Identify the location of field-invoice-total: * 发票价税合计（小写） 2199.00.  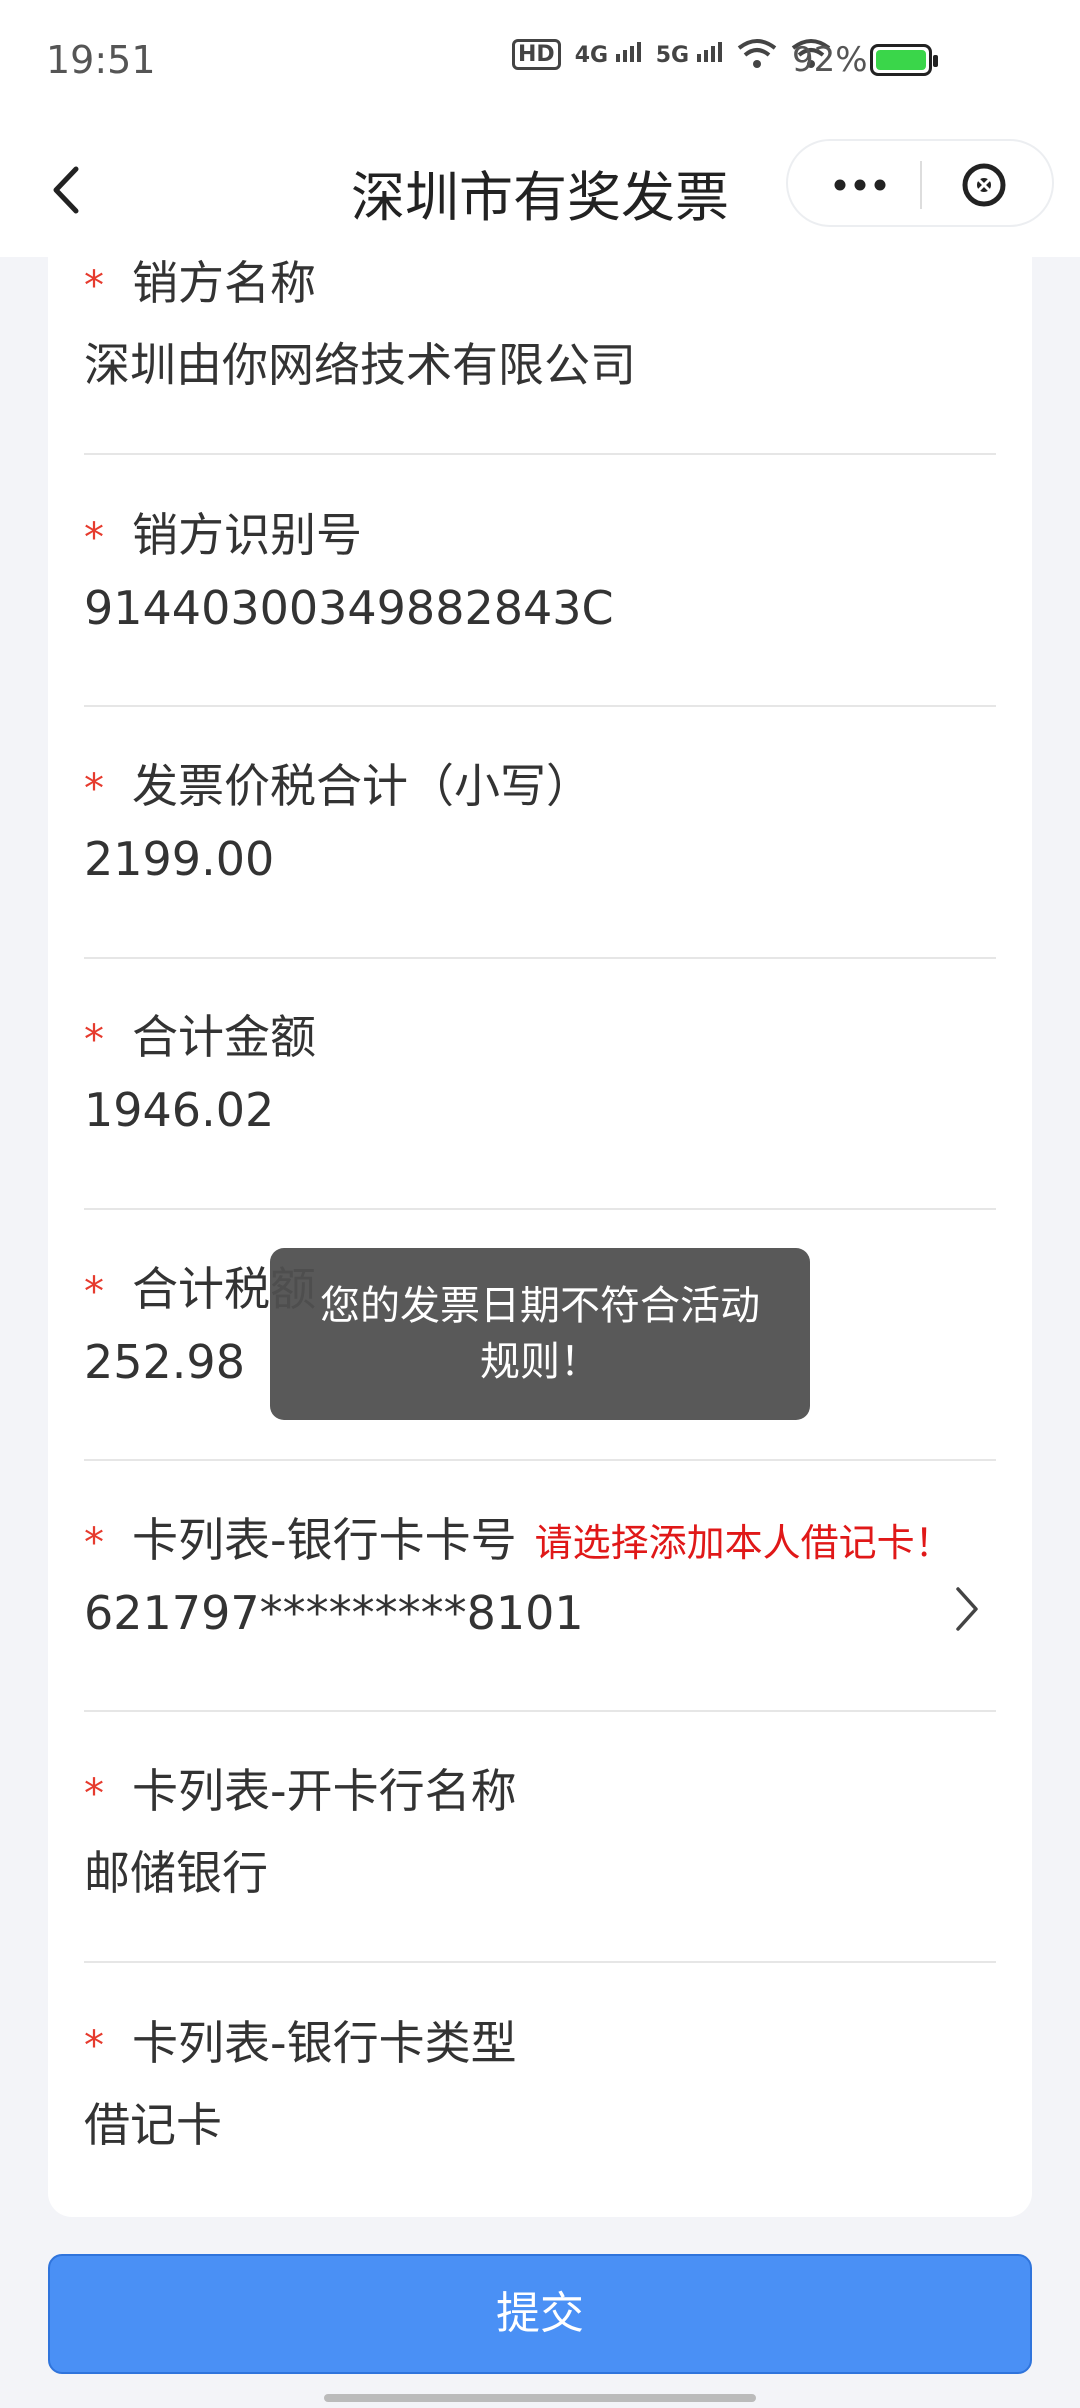
(540, 830).